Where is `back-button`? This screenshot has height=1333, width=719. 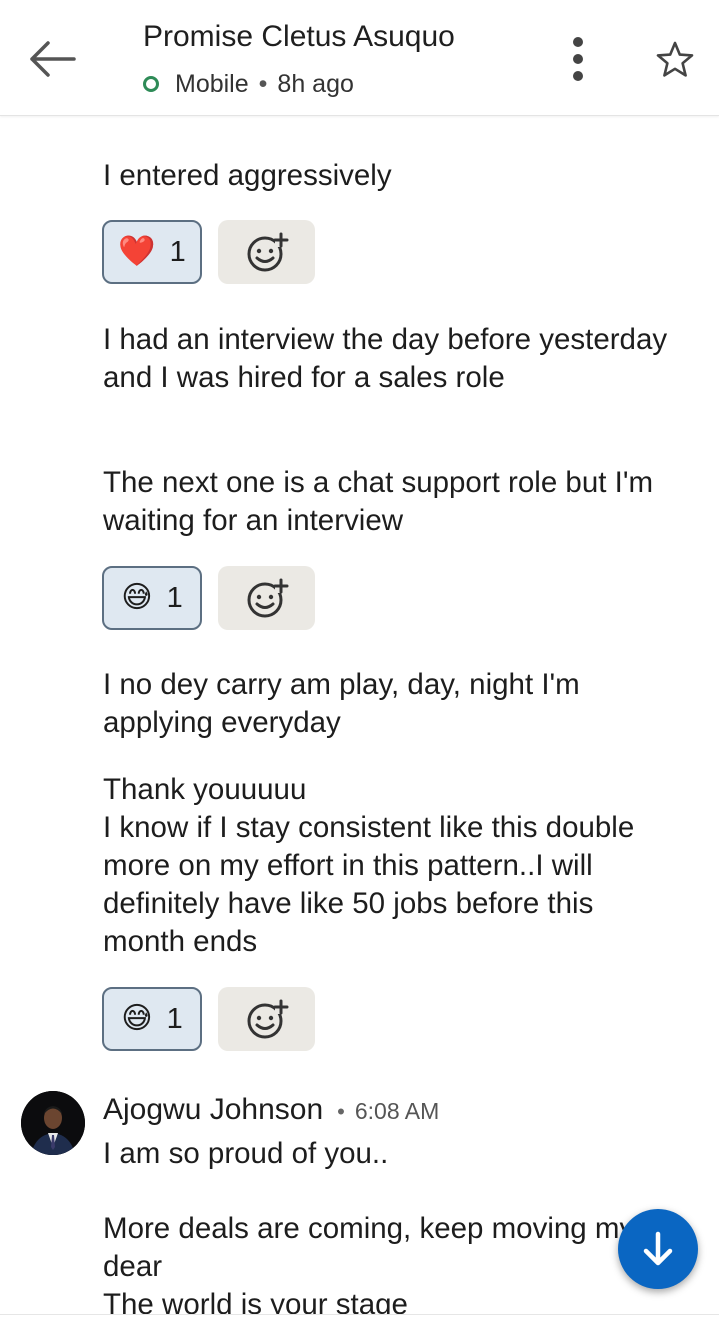
back-button is located at coordinates (52, 59).